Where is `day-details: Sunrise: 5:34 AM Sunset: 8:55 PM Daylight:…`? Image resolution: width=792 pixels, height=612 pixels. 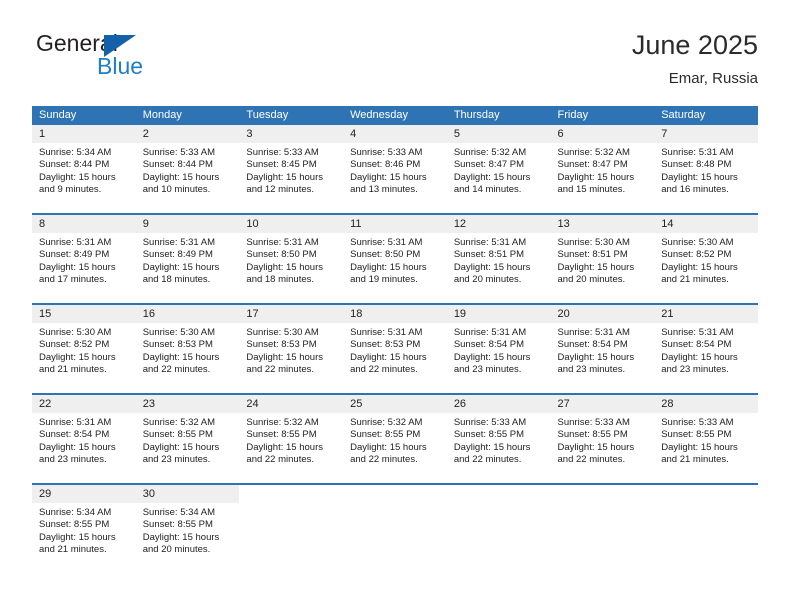
day-details: Sunrise: 5:34 AM Sunset: 8:55 PM Daylight:… is located at coordinates (84, 530).